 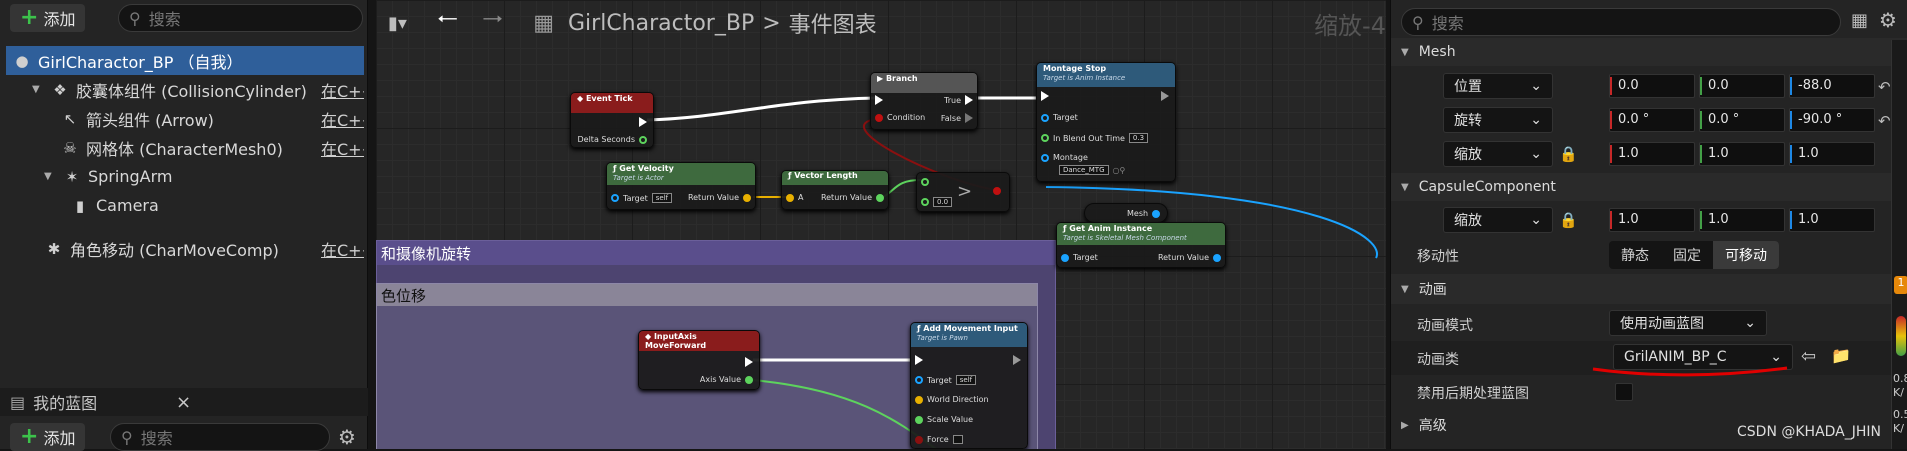 What do you see at coordinates (957, 439) in the screenshot?
I see `force-checkbox` at bounding box center [957, 439].